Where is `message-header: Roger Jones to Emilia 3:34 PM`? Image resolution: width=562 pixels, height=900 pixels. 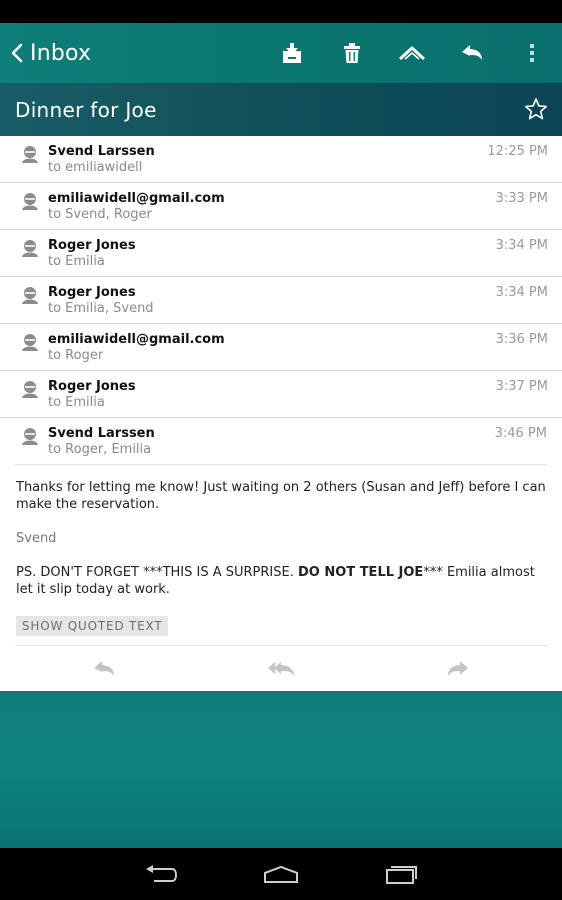
message-header: Roger Jones to Emilia 3:34 PM is located at coordinates (281, 253).